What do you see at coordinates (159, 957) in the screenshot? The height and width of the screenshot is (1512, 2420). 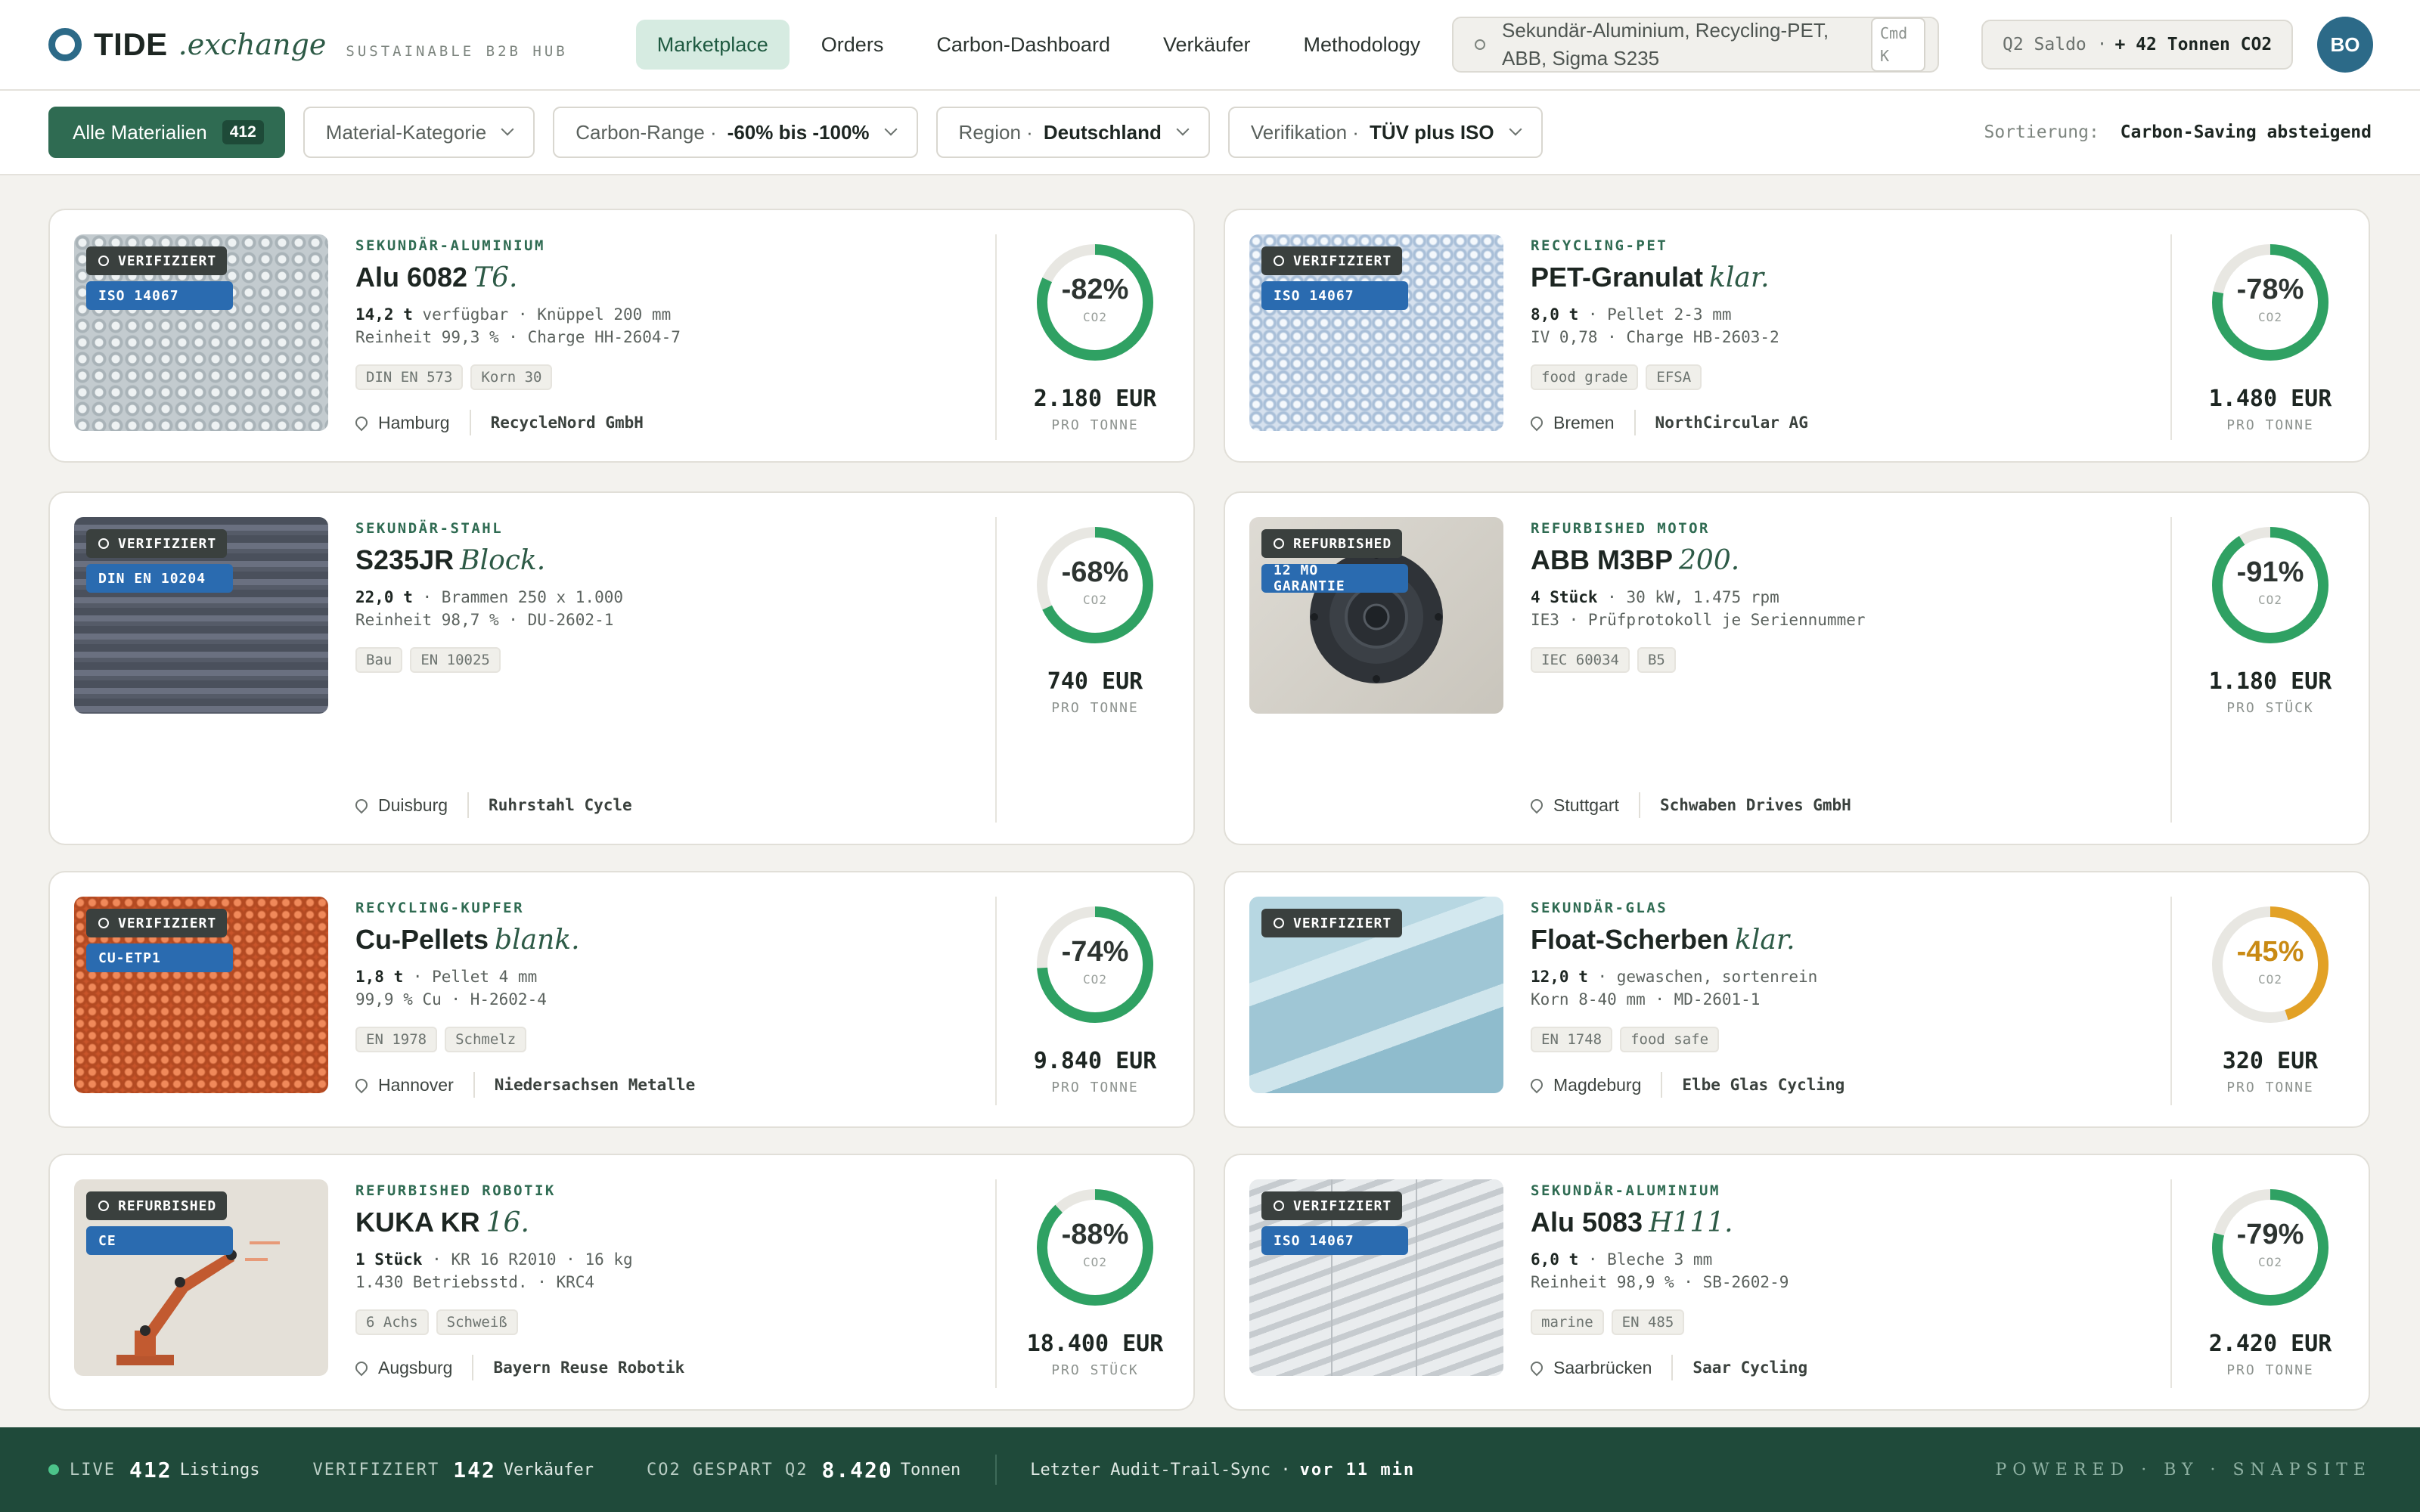 I see `certification-badge: CU-ETP1` at bounding box center [159, 957].